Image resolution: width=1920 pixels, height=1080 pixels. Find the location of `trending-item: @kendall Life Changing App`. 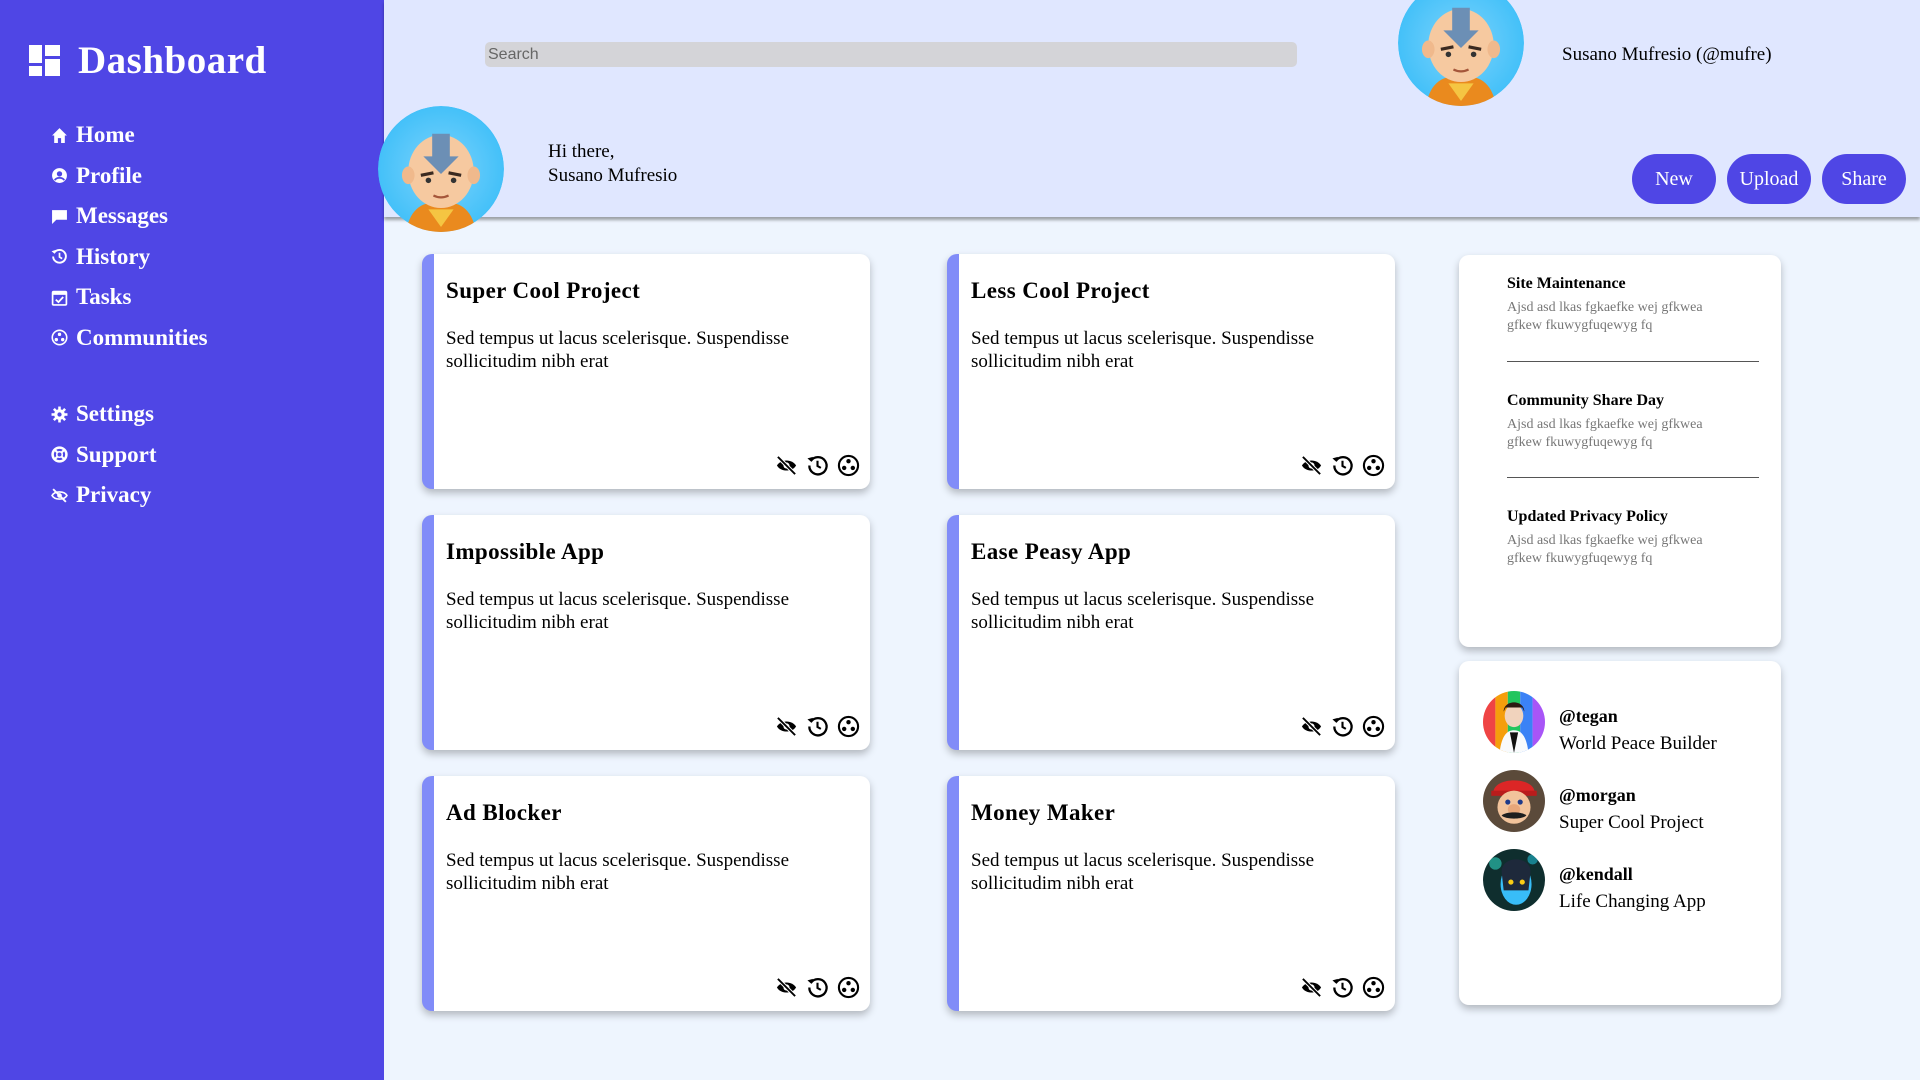

trending-item: @kendall Life Changing App is located at coordinates (1594, 882).